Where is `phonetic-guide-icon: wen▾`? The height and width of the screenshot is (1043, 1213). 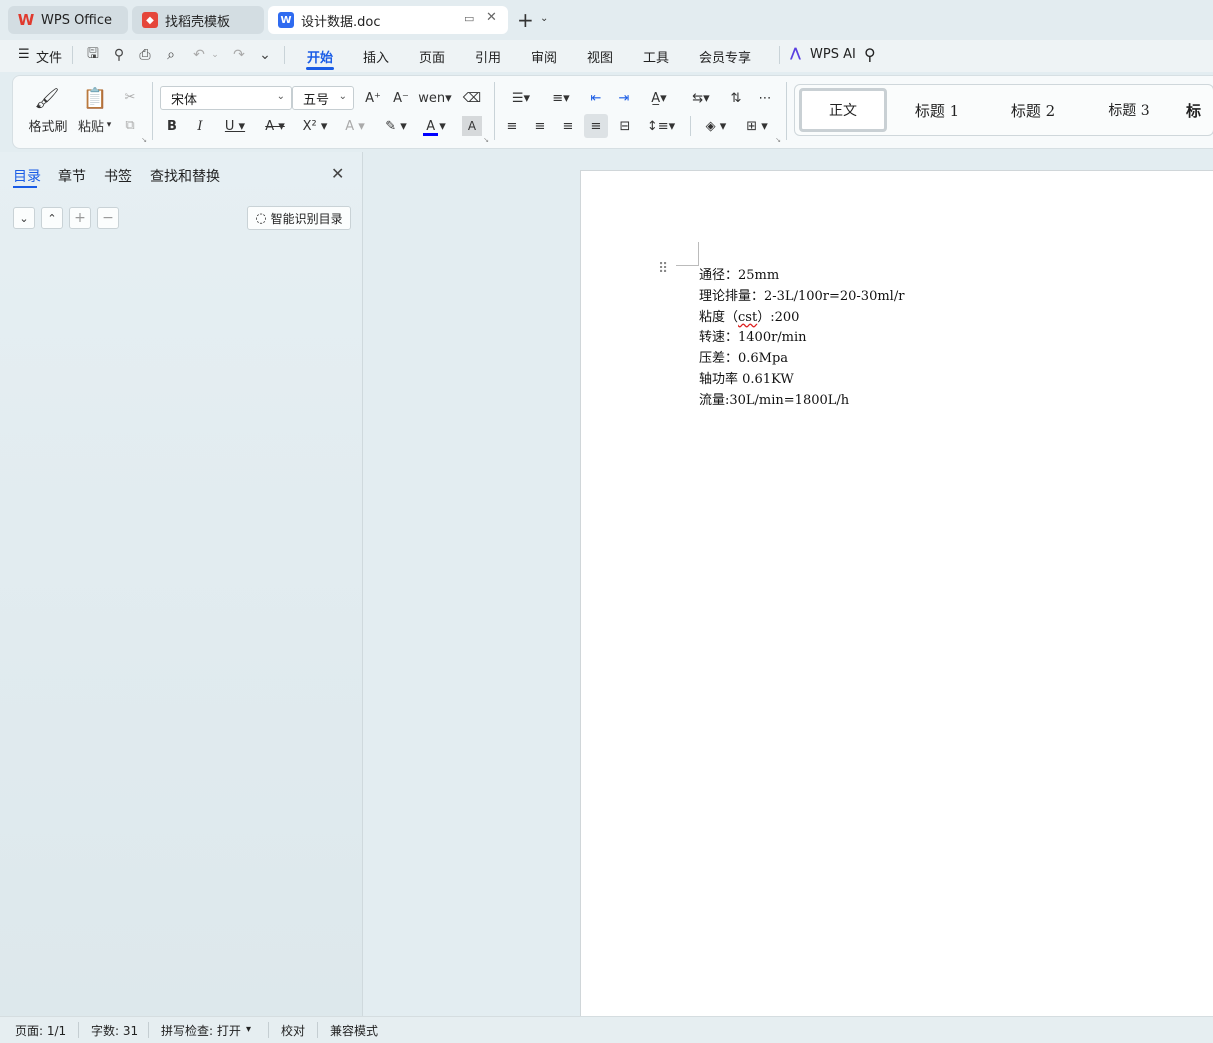 phonetic-guide-icon: wen▾ is located at coordinates (434, 98).